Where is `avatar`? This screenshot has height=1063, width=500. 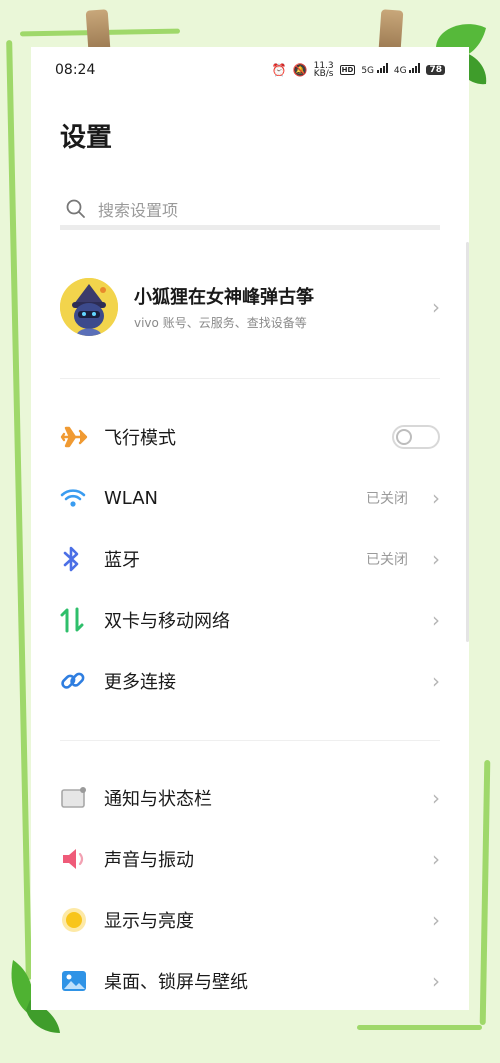
avatar is located at coordinates (89, 307).